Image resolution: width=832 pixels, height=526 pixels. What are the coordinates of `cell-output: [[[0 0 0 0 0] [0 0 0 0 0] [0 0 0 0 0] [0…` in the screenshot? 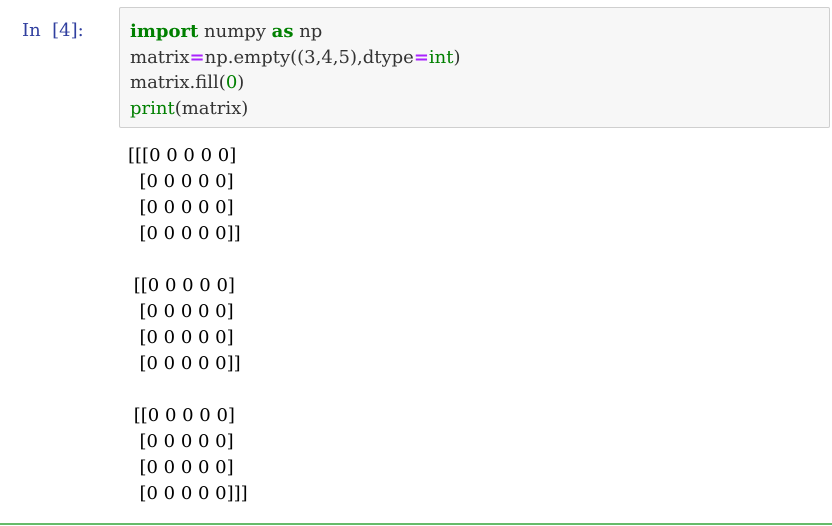 It's located at (188, 325).